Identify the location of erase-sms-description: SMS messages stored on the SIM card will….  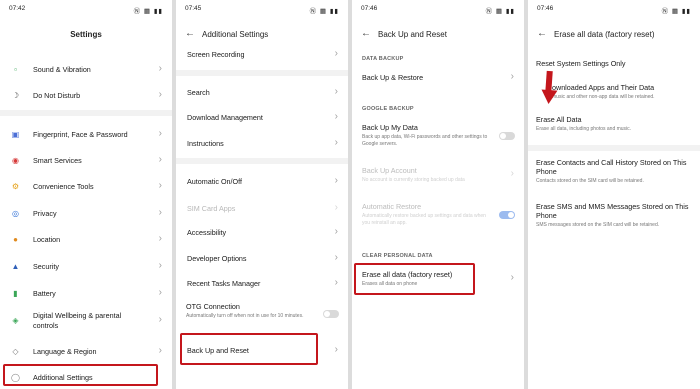
(598, 225).